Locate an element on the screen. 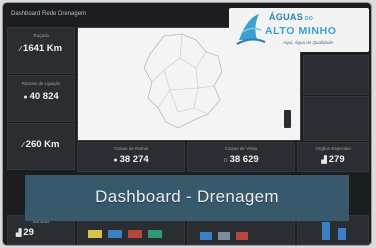 This screenshot has width=376, height=248. circle-icon: ○ is located at coordinates (225, 160).